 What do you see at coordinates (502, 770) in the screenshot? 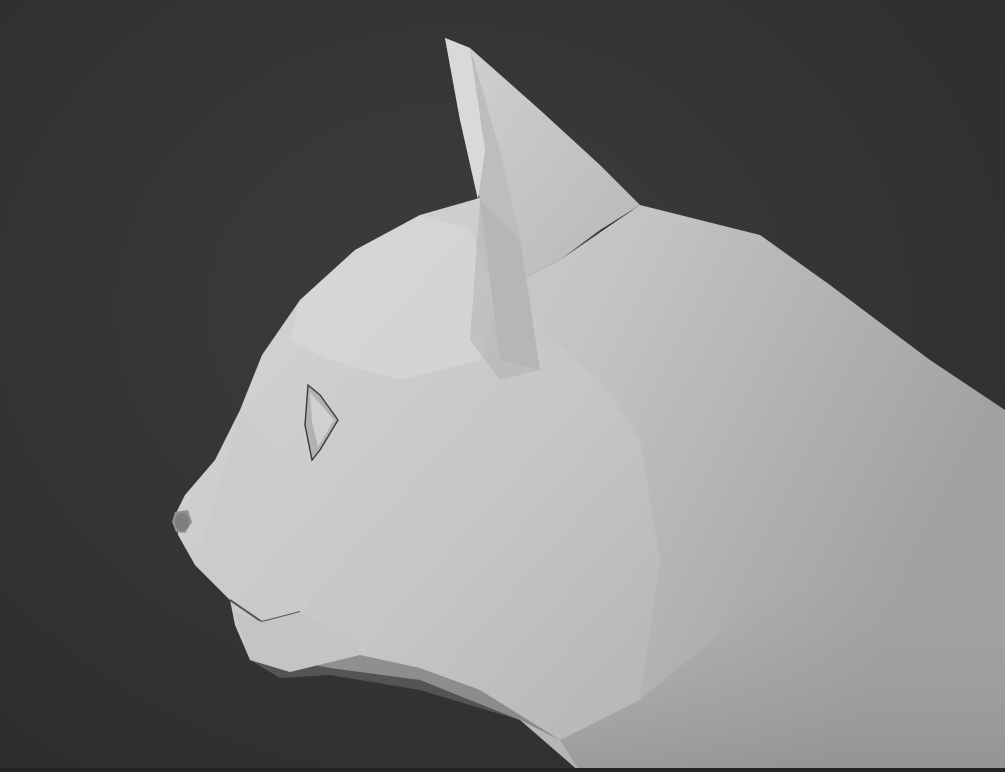
I see `viewport-bottom-edge` at bounding box center [502, 770].